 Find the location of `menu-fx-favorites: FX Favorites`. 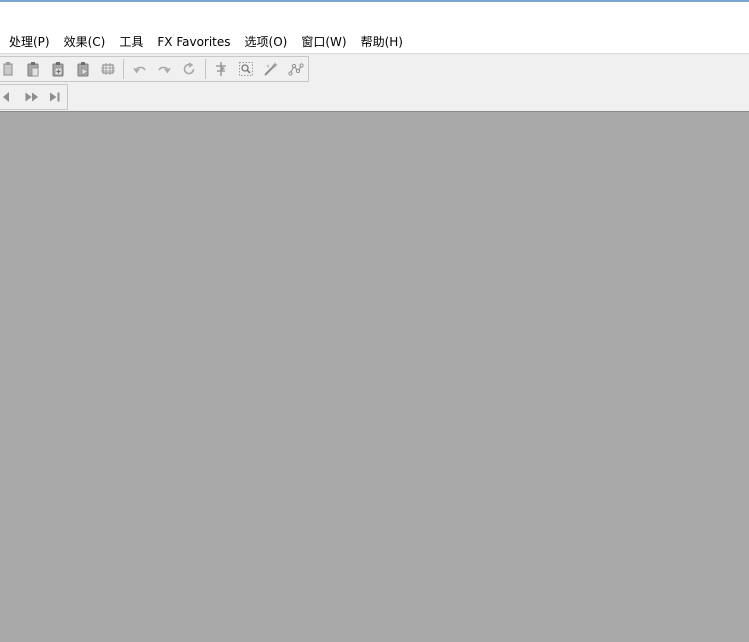

menu-fx-favorites: FX Favorites is located at coordinates (193, 42).